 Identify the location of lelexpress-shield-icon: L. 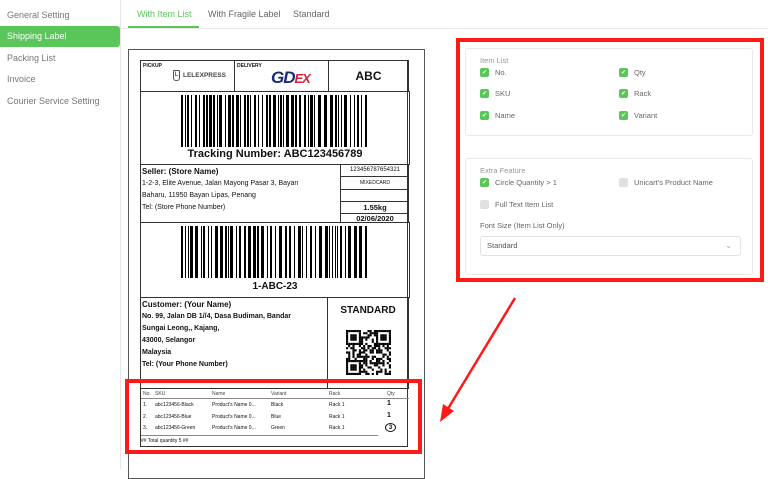
(176, 75).